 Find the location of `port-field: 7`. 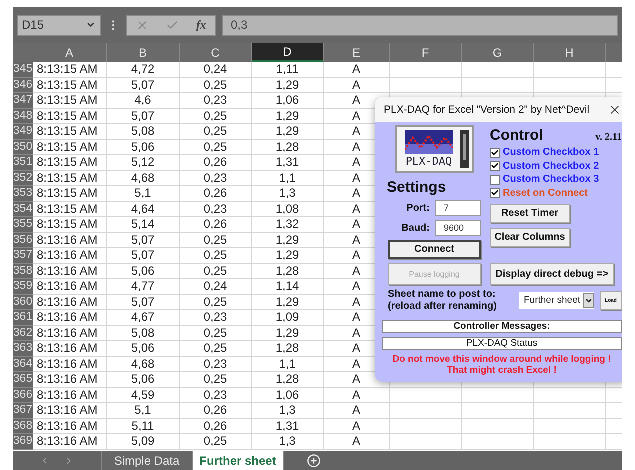

port-field: 7 is located at coordinates (458, 208).